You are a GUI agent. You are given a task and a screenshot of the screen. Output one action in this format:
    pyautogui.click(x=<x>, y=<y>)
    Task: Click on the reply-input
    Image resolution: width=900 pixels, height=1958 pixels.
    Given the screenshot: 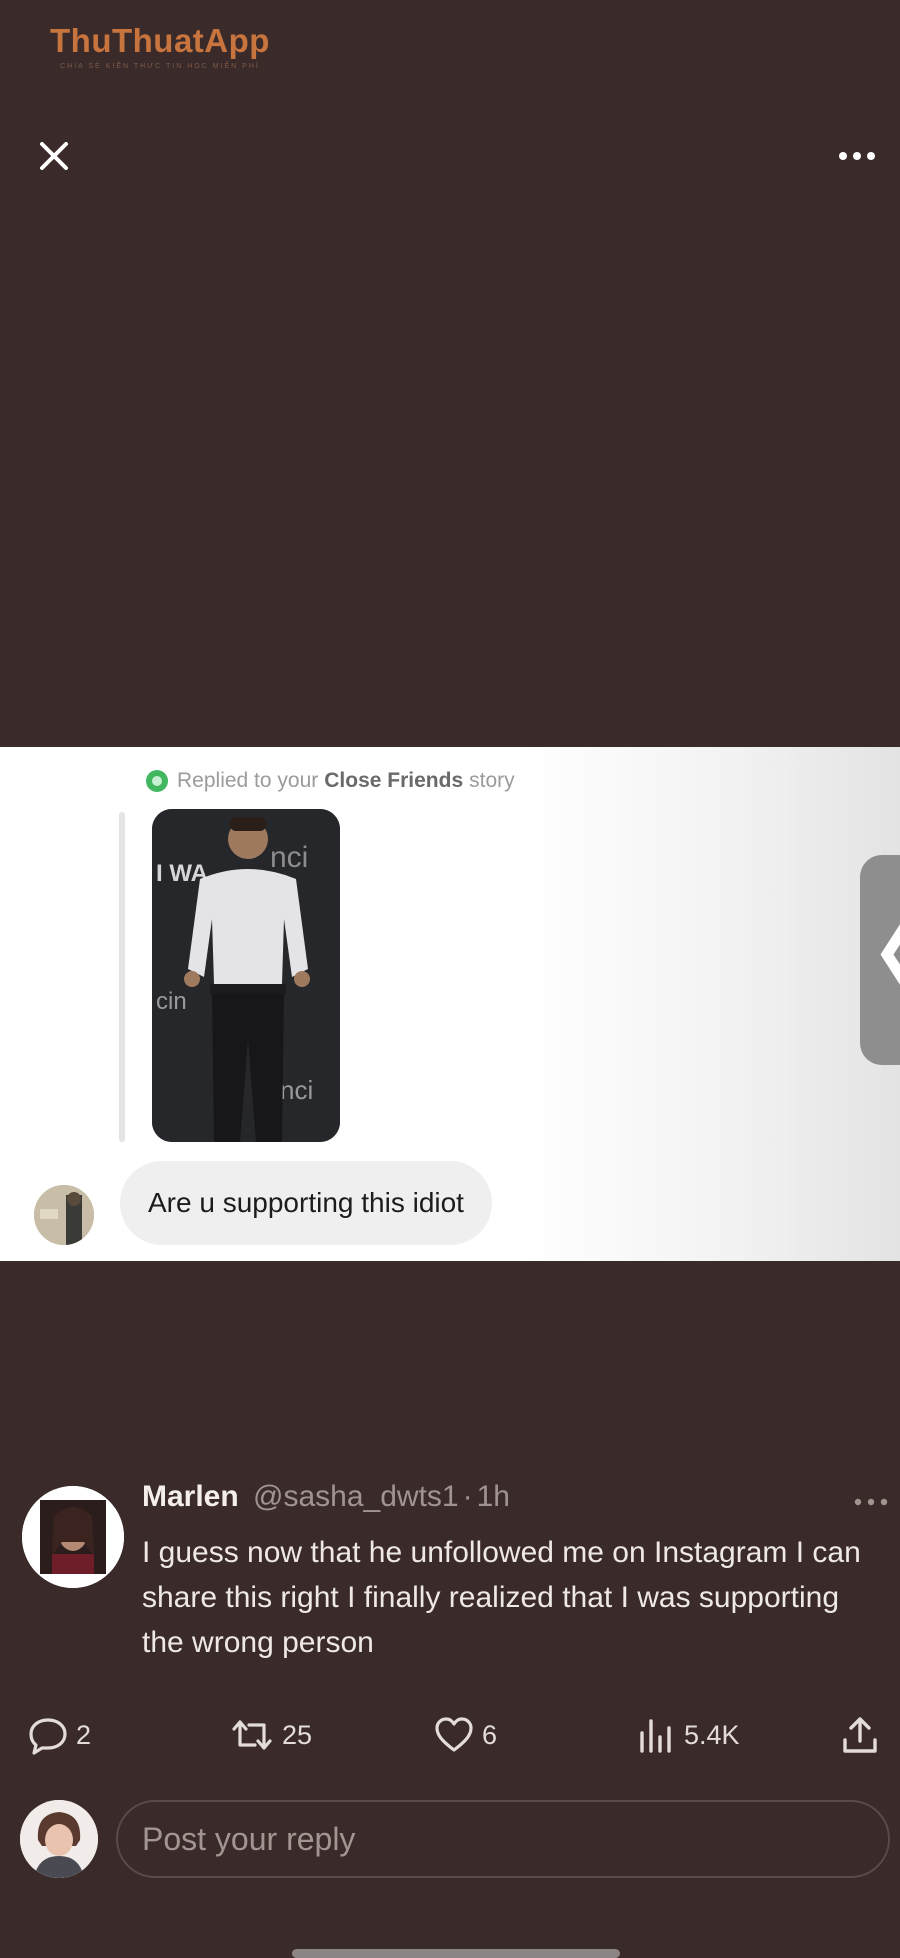 What is the action you would take?
    pyautogui.click(x=503, y=1839)
    